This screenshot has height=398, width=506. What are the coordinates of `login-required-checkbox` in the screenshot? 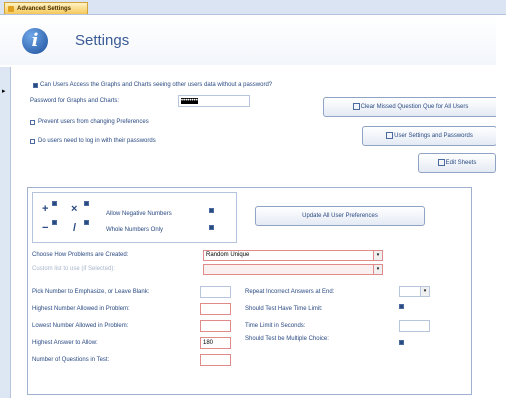 It's located at (32, 141).